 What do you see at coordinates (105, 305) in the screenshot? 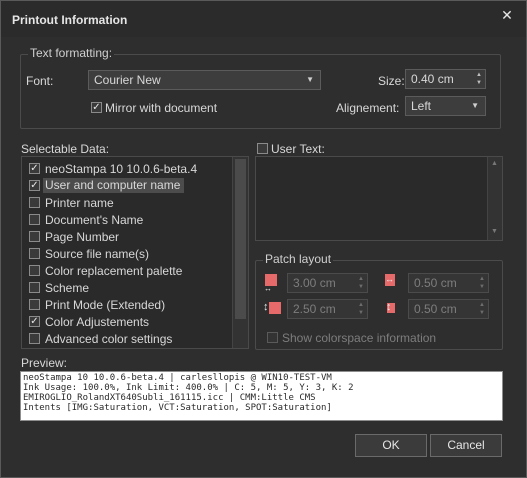
I see `list-item-label: Print Mode (Extended)` at bounding box center [105, 305].